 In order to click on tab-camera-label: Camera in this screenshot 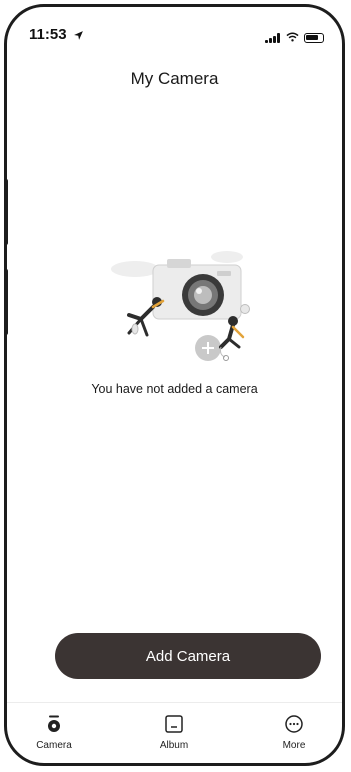, I will do `click(54, 745)`.